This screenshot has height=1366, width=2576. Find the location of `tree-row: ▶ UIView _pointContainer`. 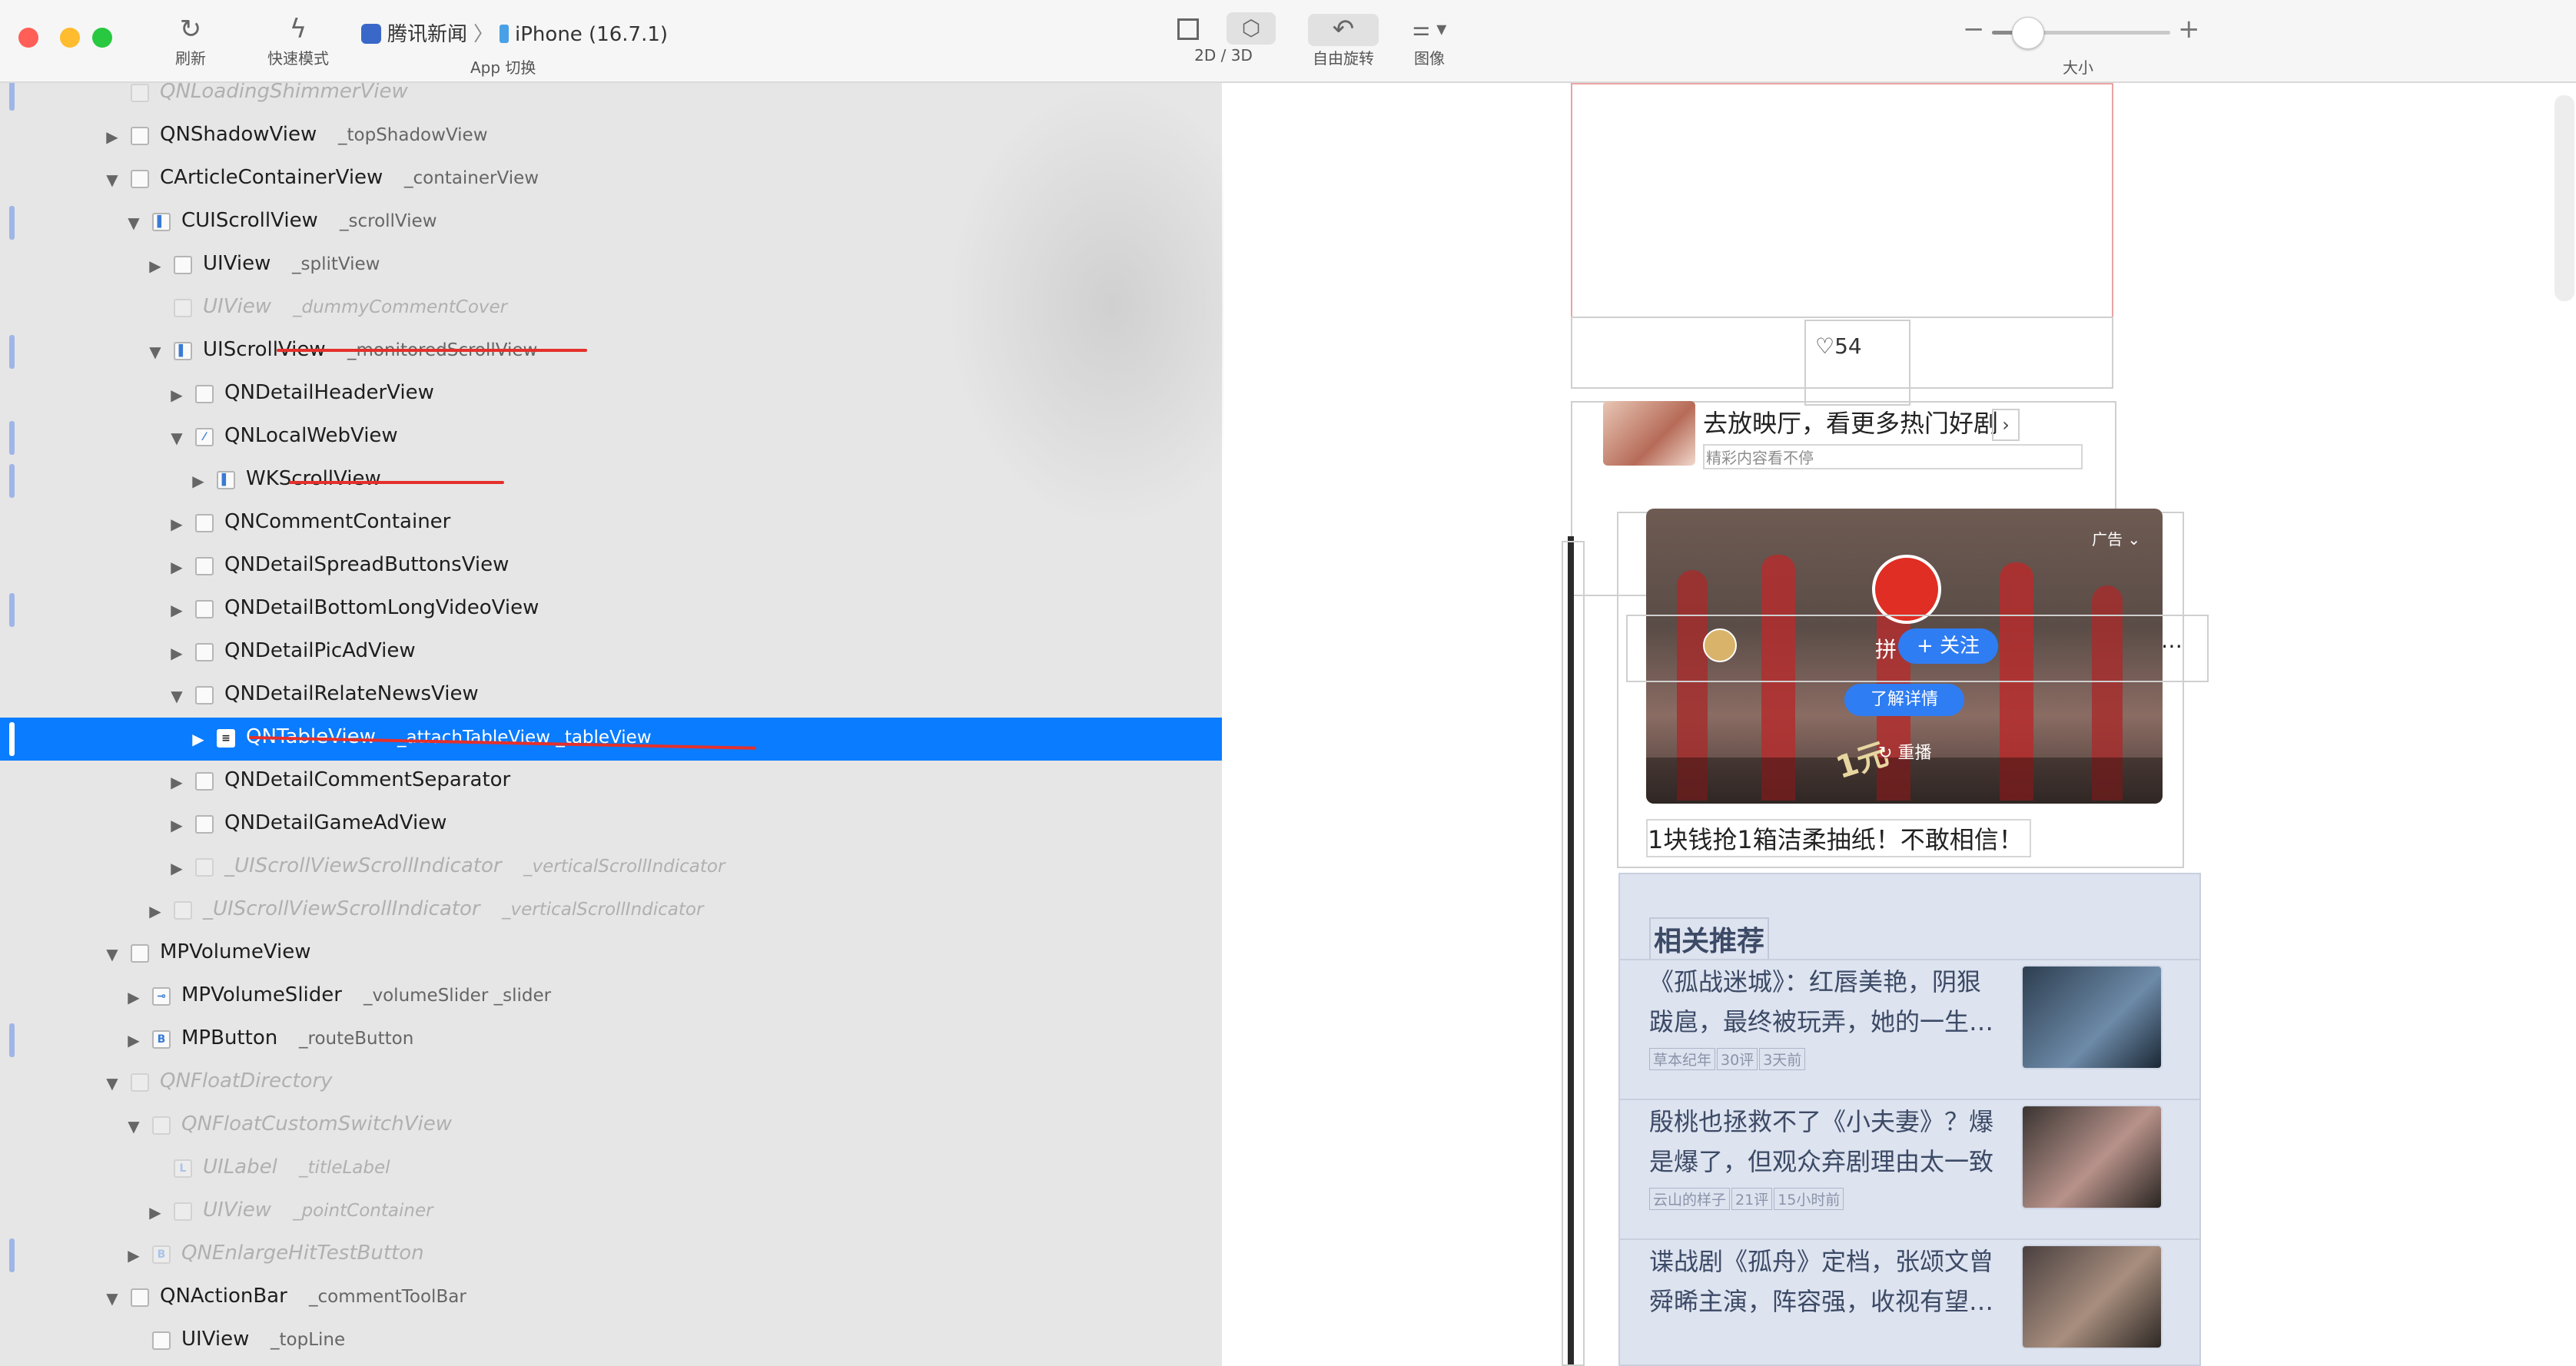

tree-row: ▶ UIView _pointContainer is located at coordinates (611, 1212).